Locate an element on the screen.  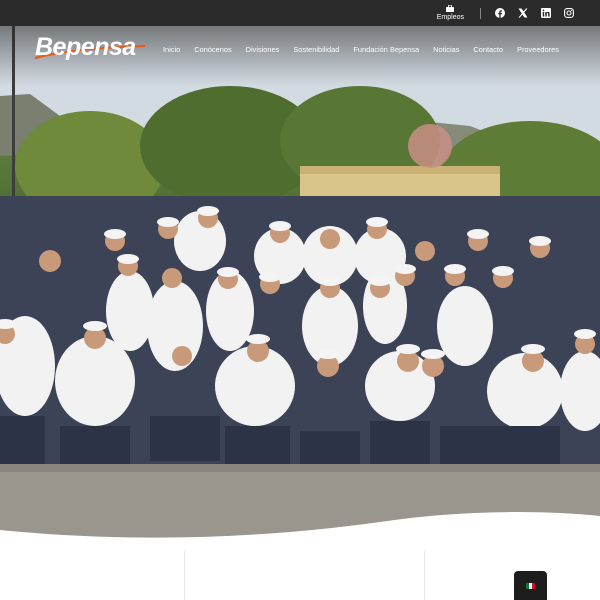
nav-item-fundacion: Fundación Bepensa is located at coordinates (386, 49).